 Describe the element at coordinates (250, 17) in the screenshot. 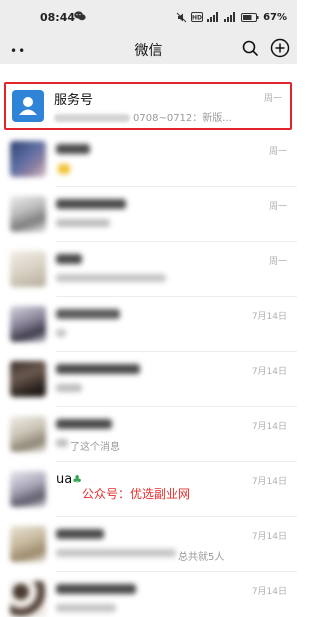

I see `battery-icon` at that location.